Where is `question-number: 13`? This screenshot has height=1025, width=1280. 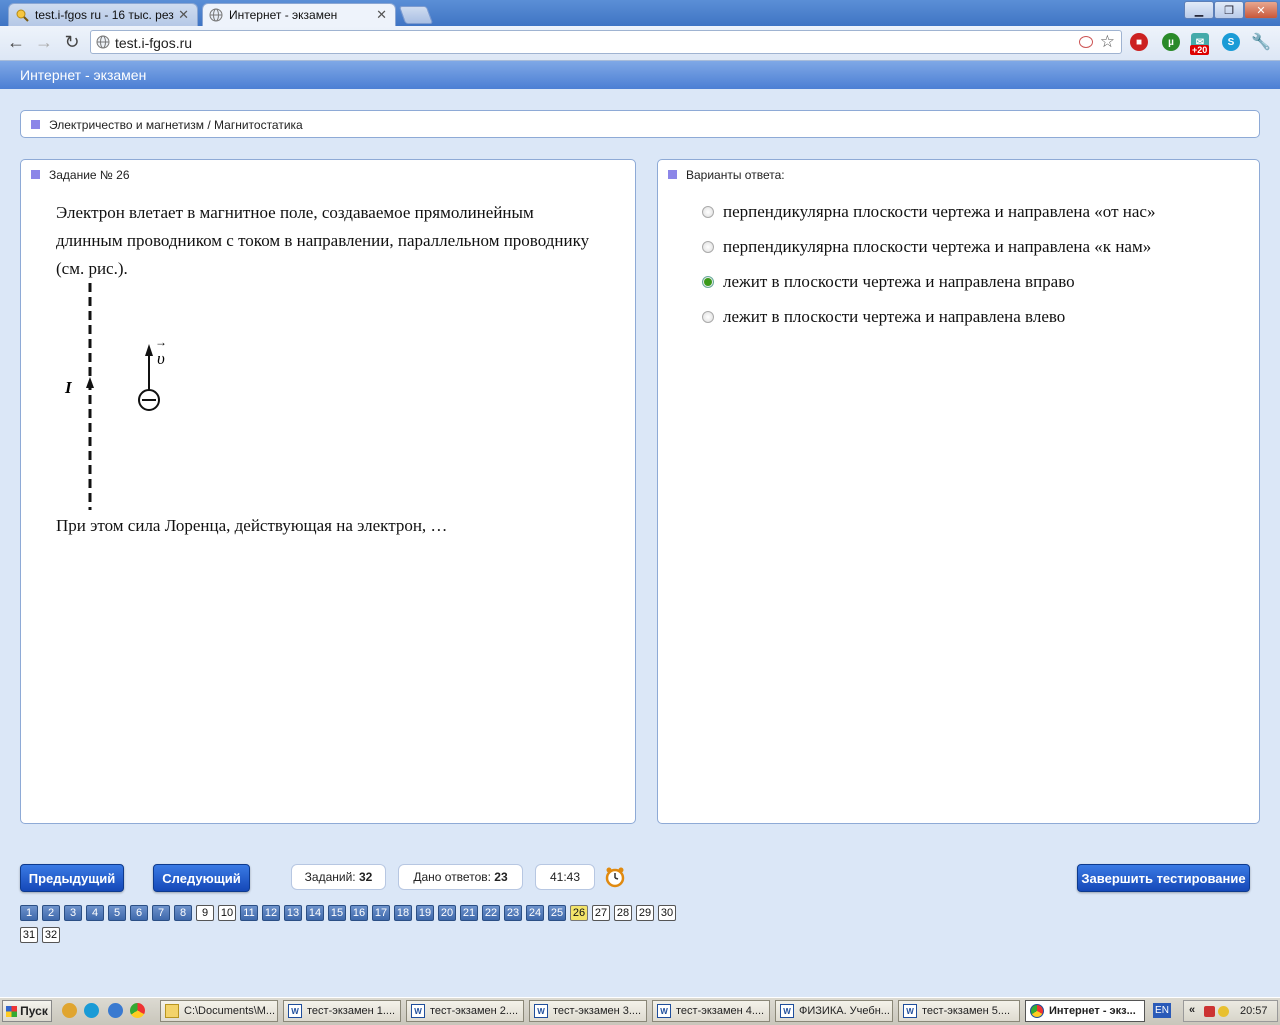 question-number: 13 is located at coordinates (293, 913).